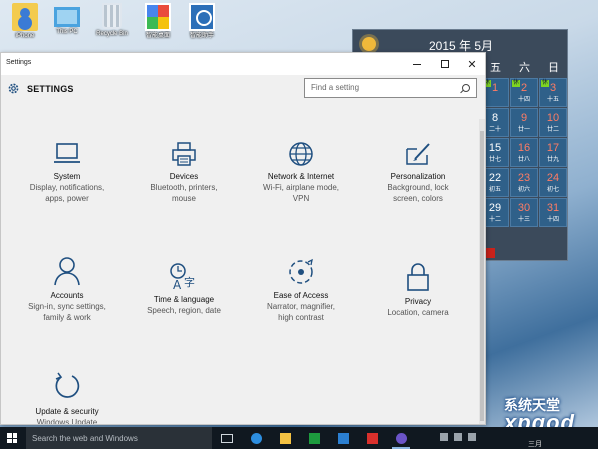 Image resolution: width=598 pixels, height=449 pixels. I want to click on store-icon, so click(314, 438).